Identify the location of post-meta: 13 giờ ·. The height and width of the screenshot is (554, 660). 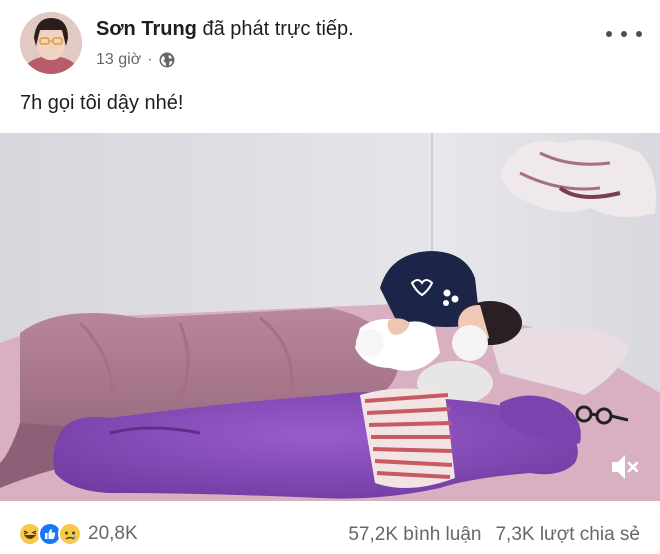
(135, 60).